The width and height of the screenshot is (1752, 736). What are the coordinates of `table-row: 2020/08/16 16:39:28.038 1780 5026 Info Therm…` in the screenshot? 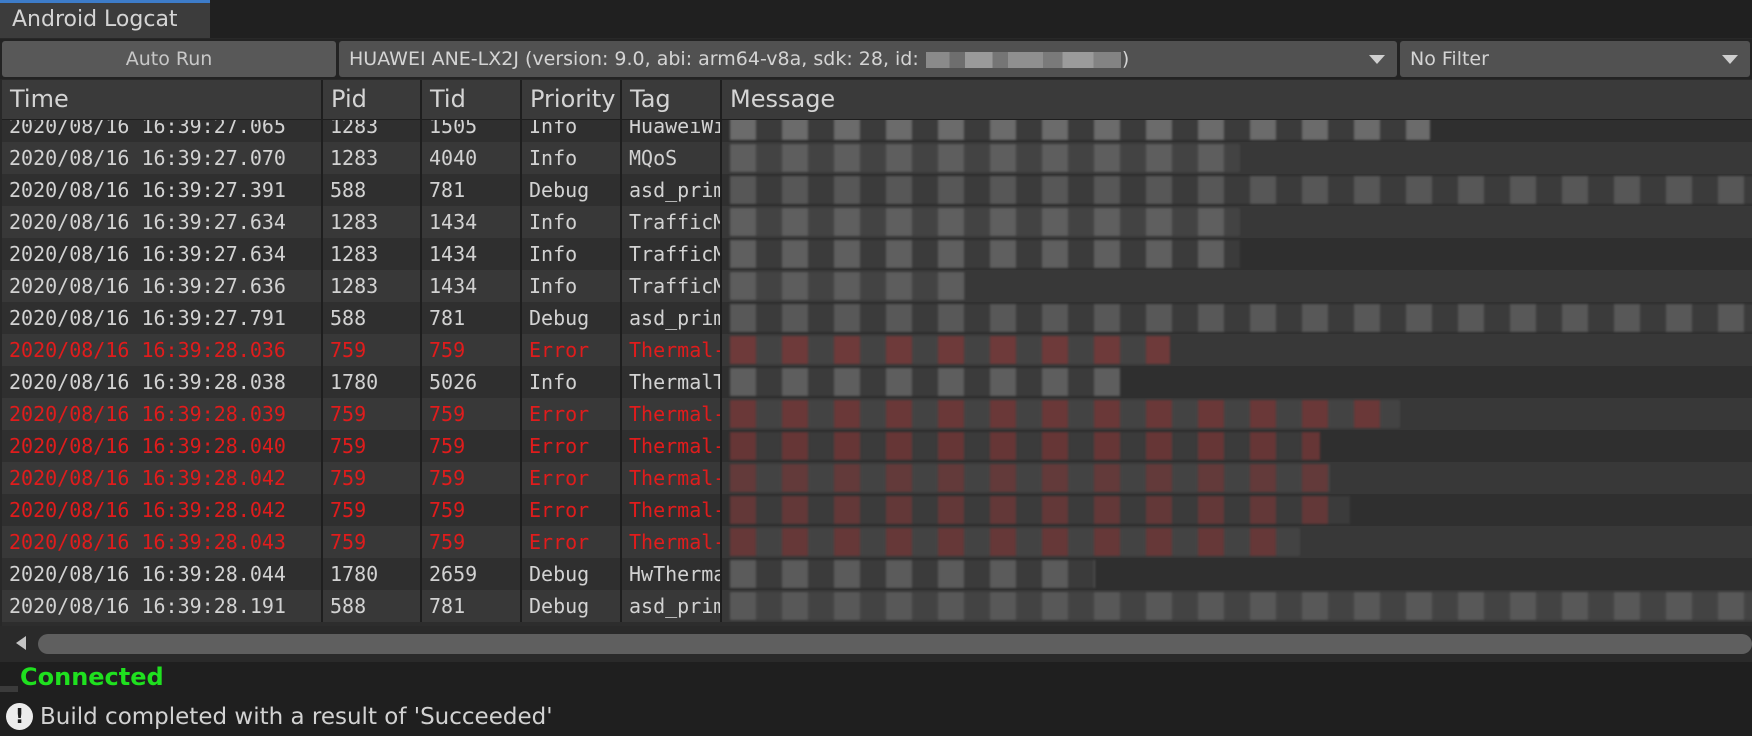 It's located at (877, 382).